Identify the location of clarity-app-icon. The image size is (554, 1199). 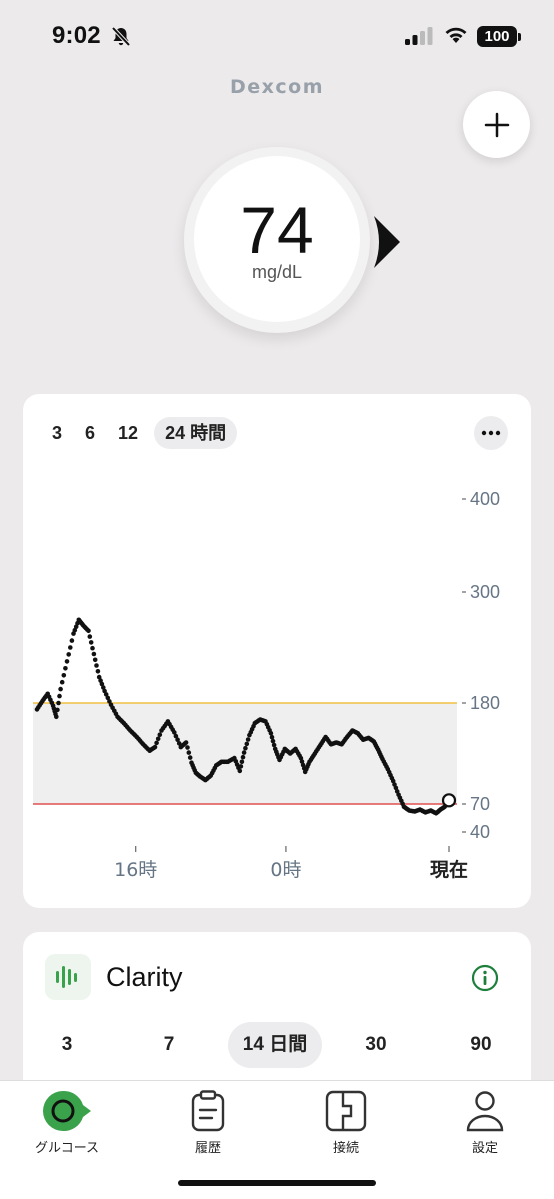
(68, 977).